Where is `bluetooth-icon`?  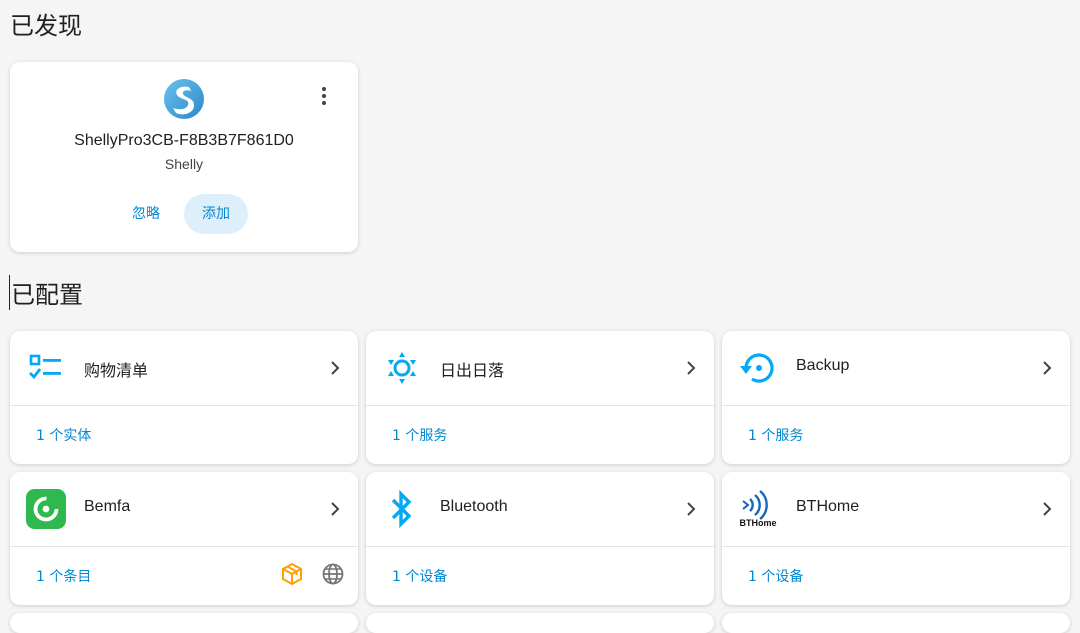
bluetooth-icon is located at coordinates (402, 509).